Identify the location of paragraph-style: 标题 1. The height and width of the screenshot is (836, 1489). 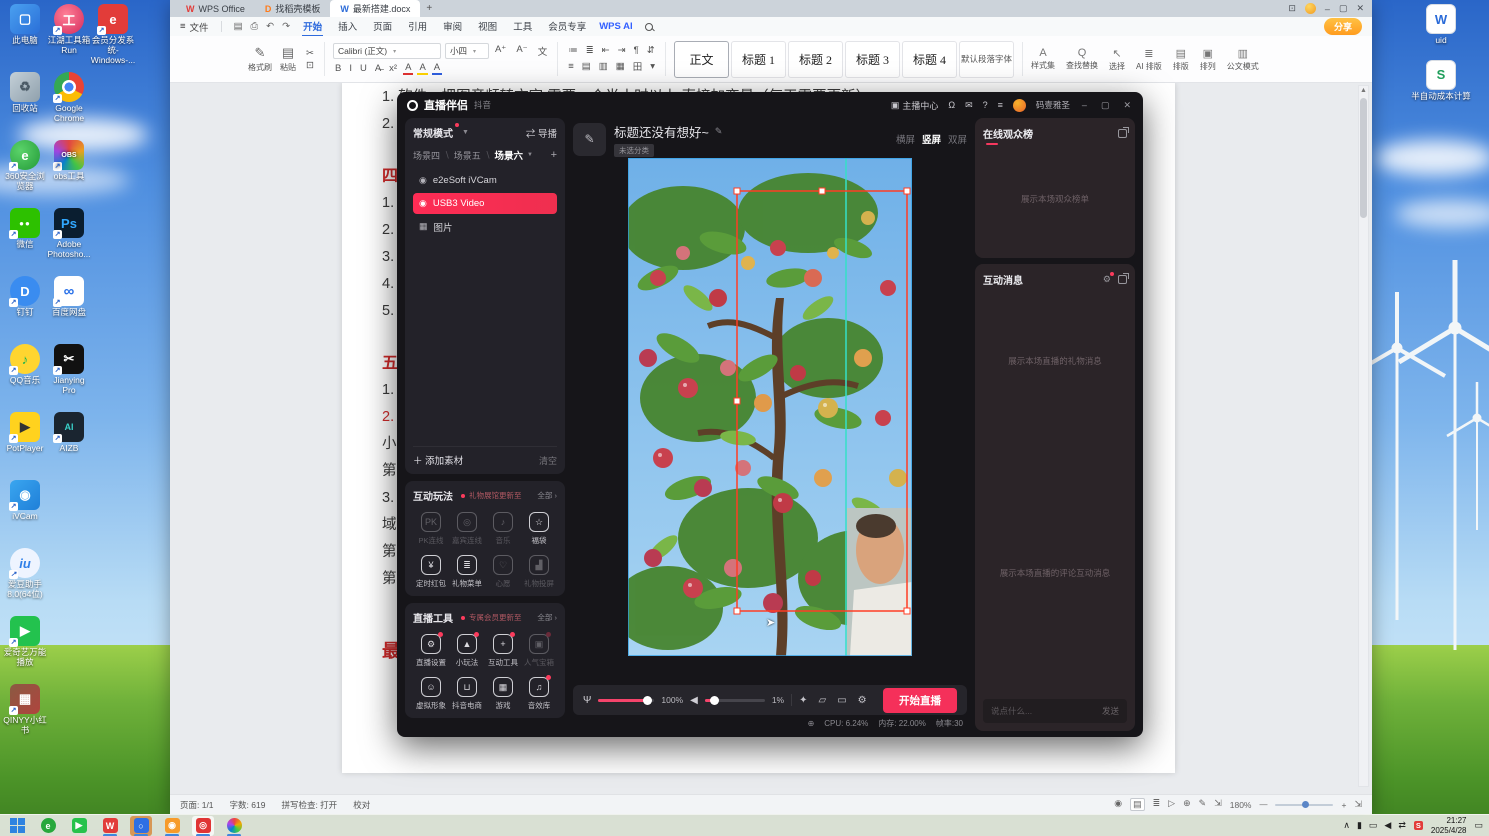
(758, 59).